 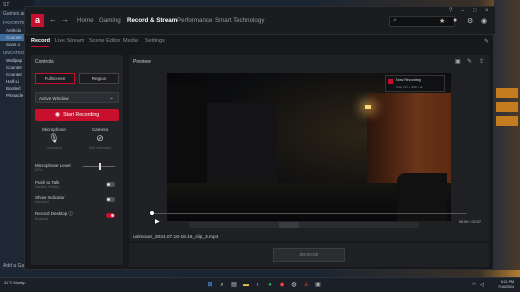 What do you see at coordinates (470, 21) in the screenshot?
I see `gear-icon: ⚙` at bounding box center [470, 21].